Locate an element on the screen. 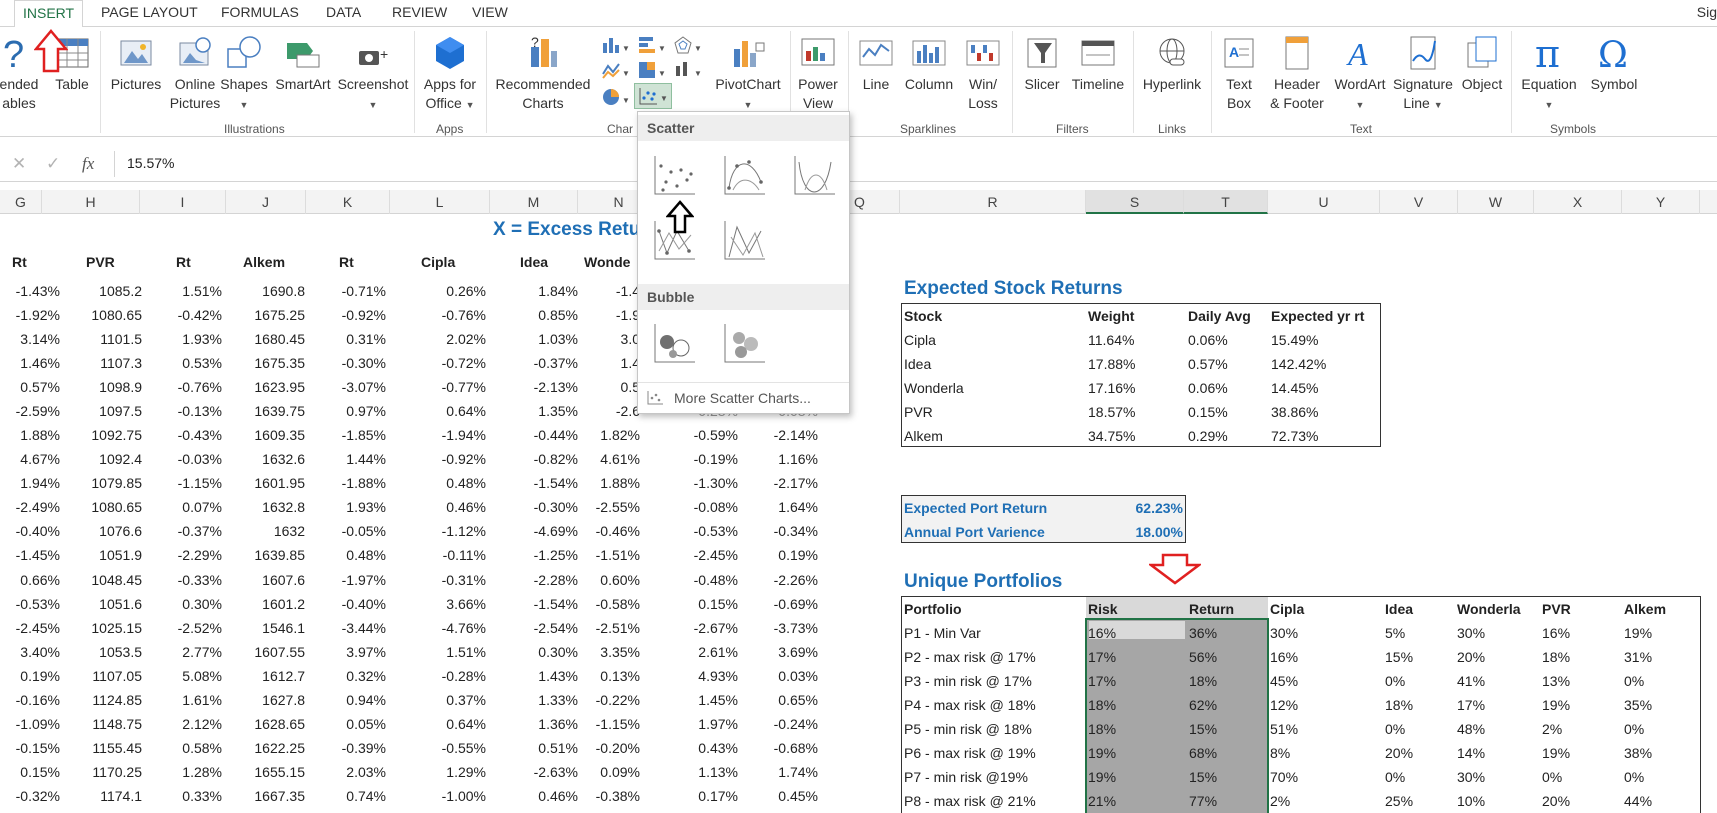  tab-page-layout: PAGE LAYOUT is located at coordinates (149, 12).